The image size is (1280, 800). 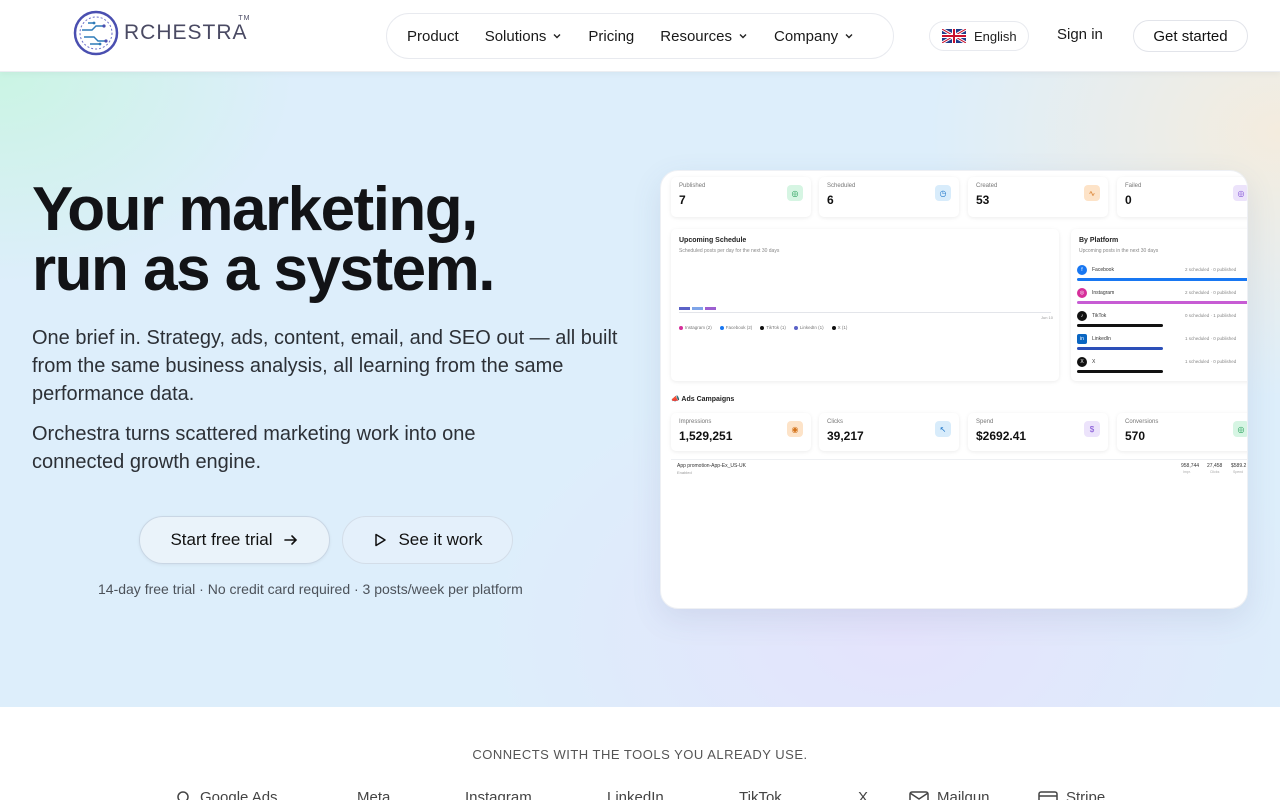 I want to click on menu-company: Company, so click(x=814, y=36).